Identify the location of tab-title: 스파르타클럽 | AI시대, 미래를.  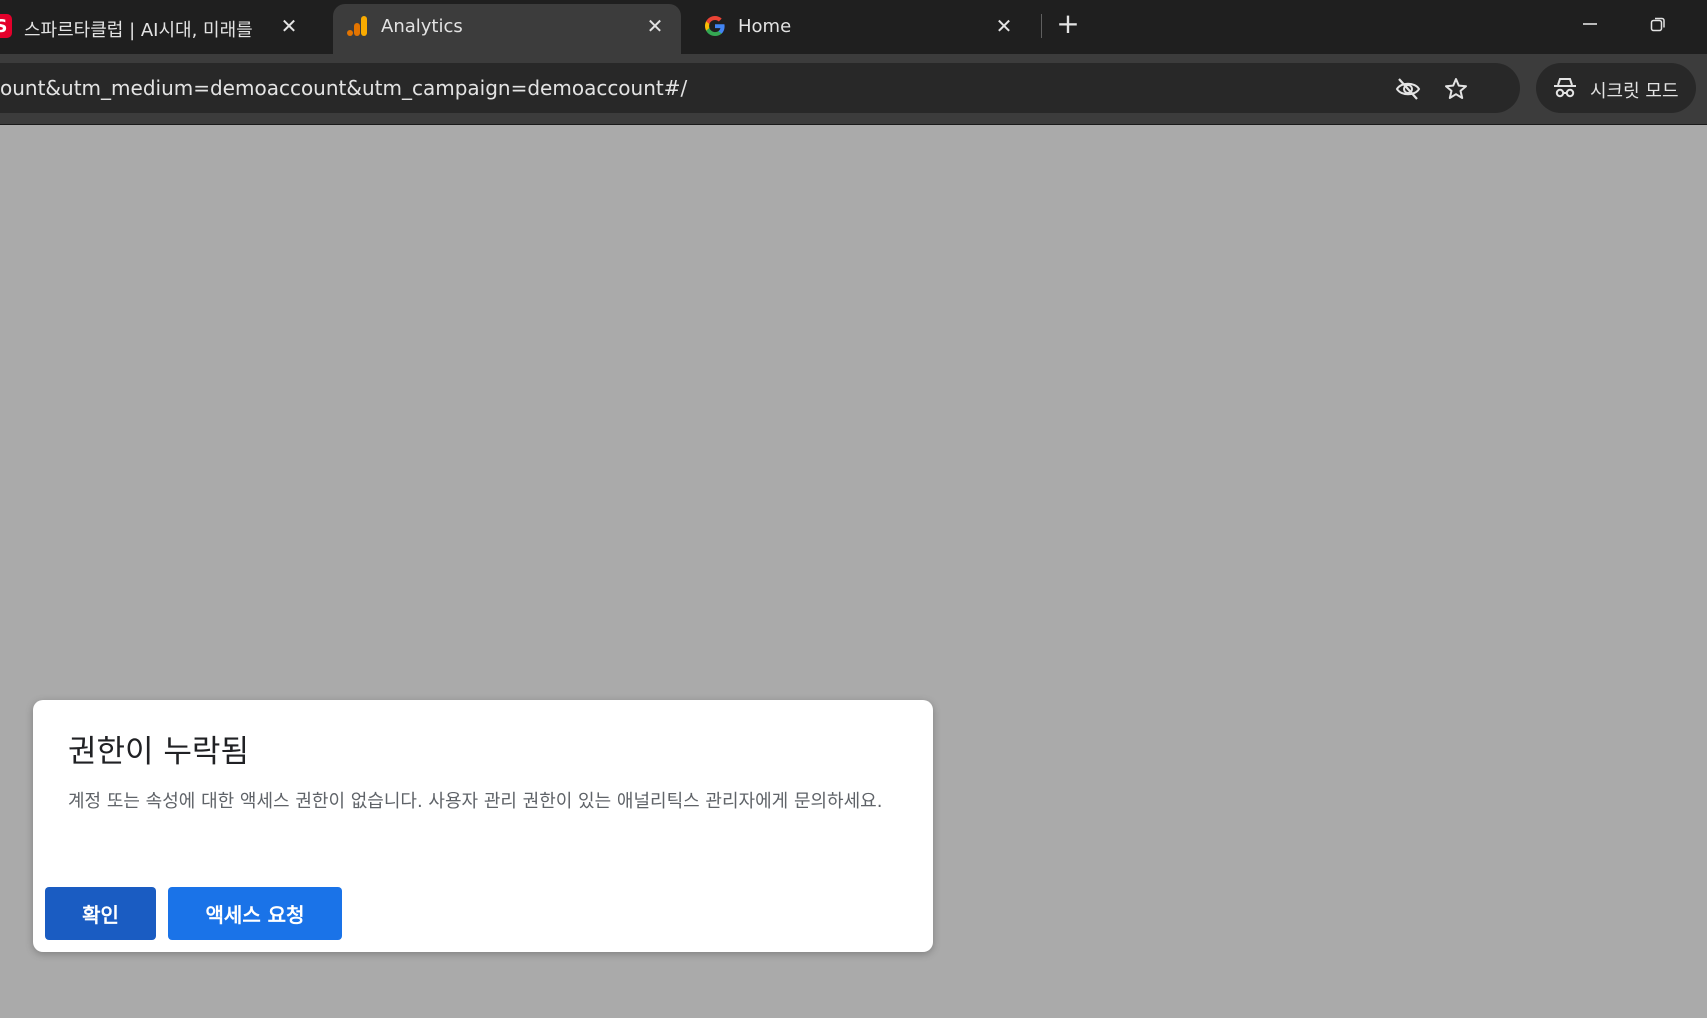
(138, 30).